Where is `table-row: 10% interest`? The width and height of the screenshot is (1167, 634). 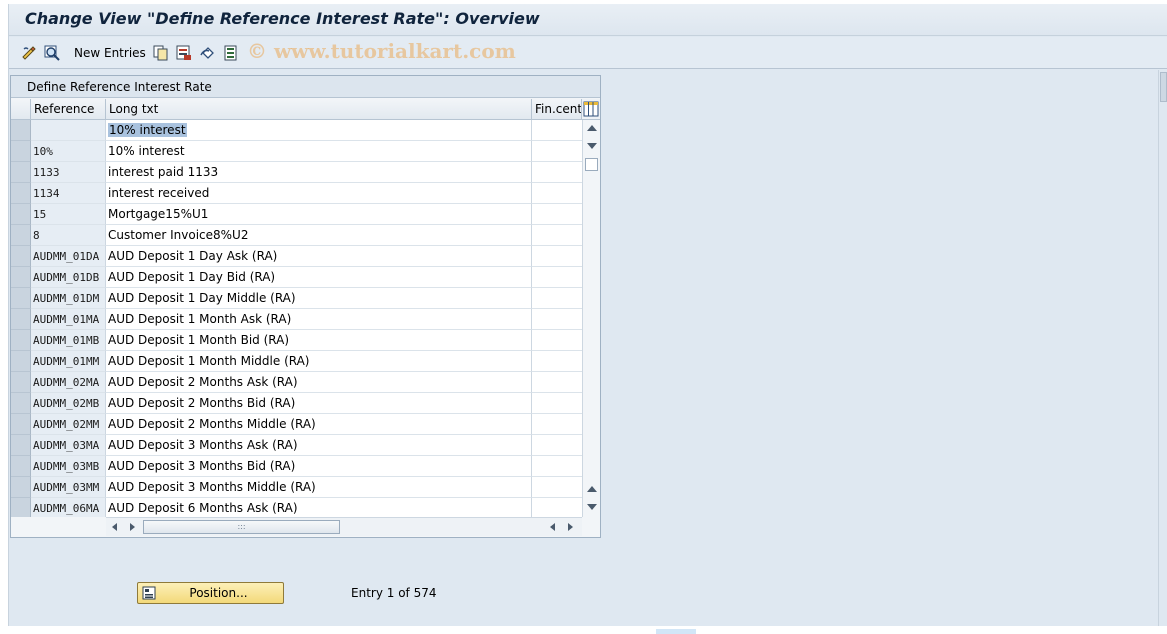
table-row: 10% interest is located at coordinates (296, 130).